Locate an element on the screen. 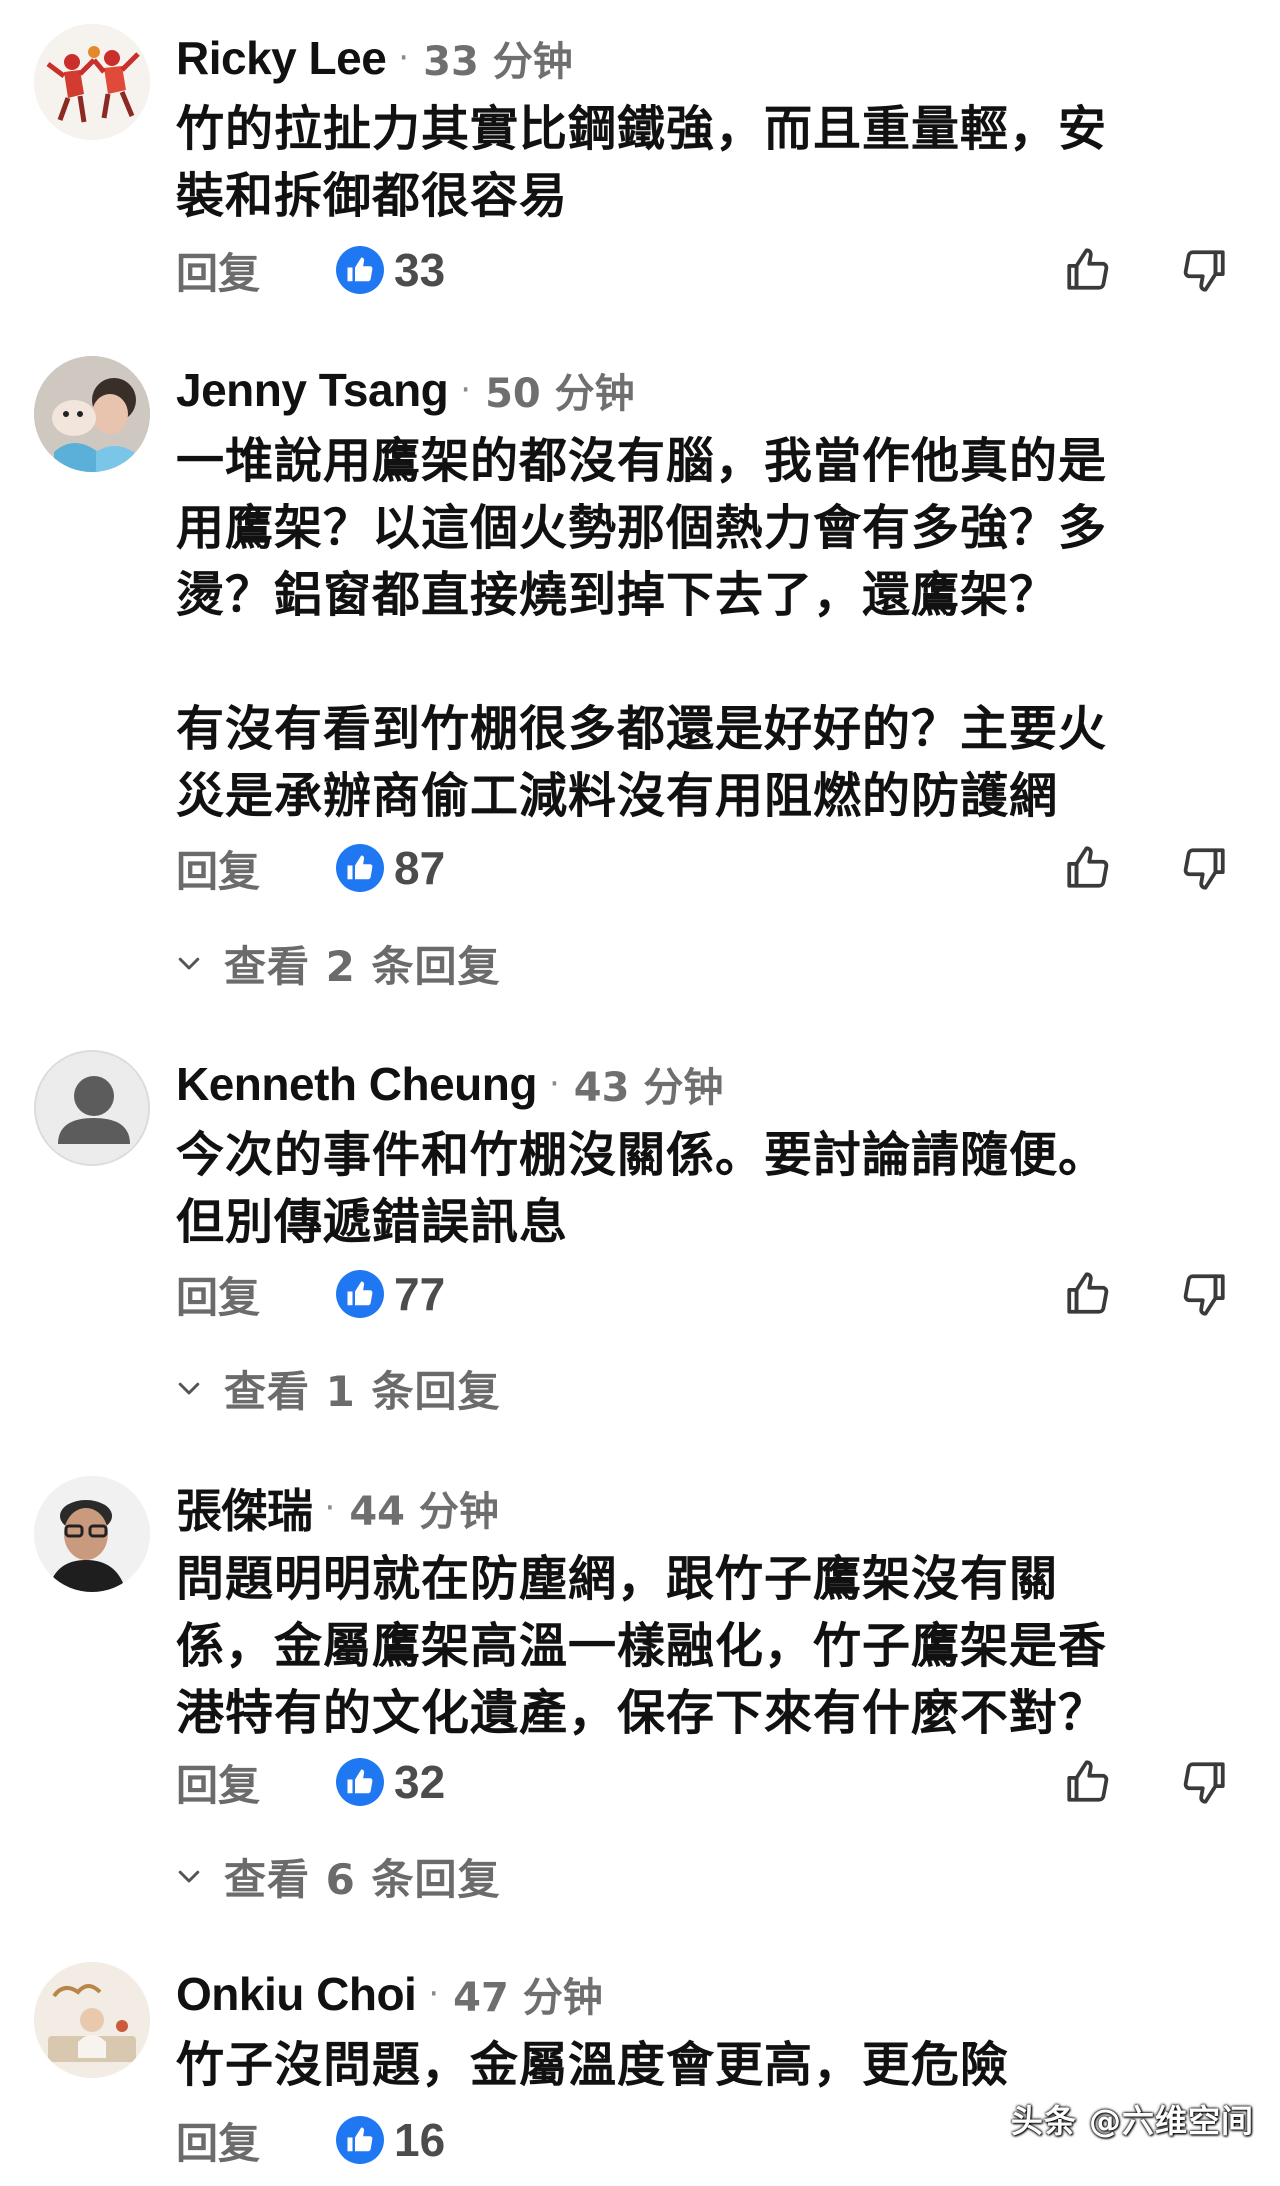 This screenshot has height=2186, width=1280. watermark: 头条 @六维空间 is located at coordinates (1132, 2121).